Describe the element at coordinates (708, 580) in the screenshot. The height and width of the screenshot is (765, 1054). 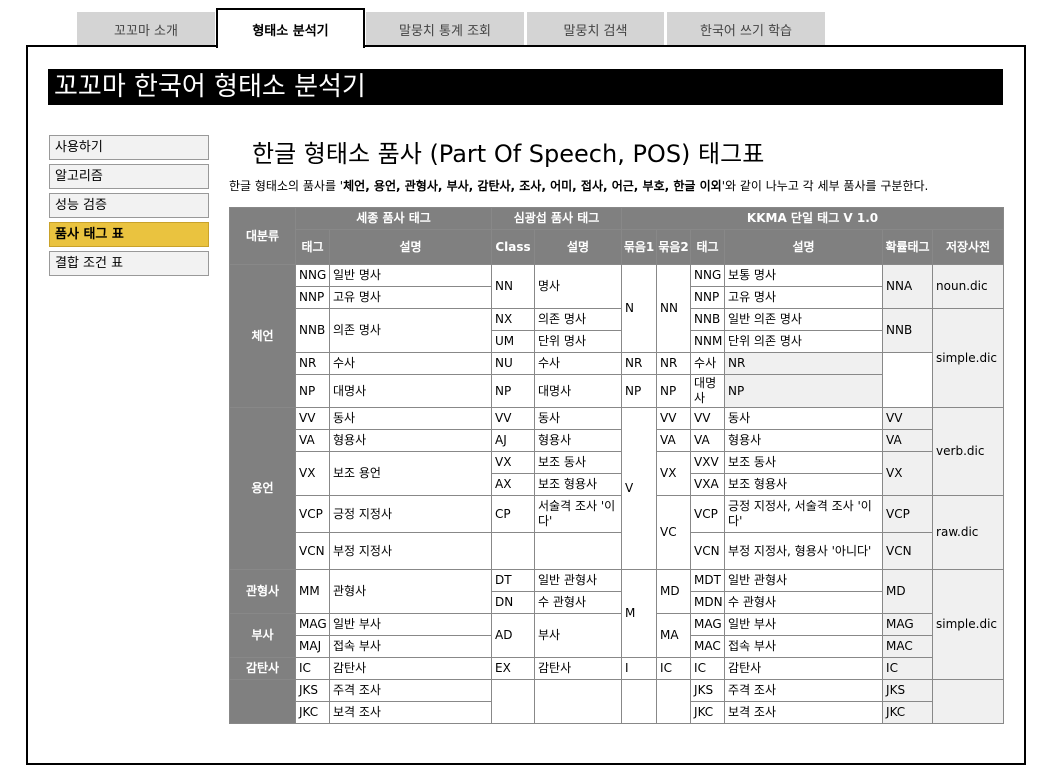
I see `kkma-tag: MDT` at that location.